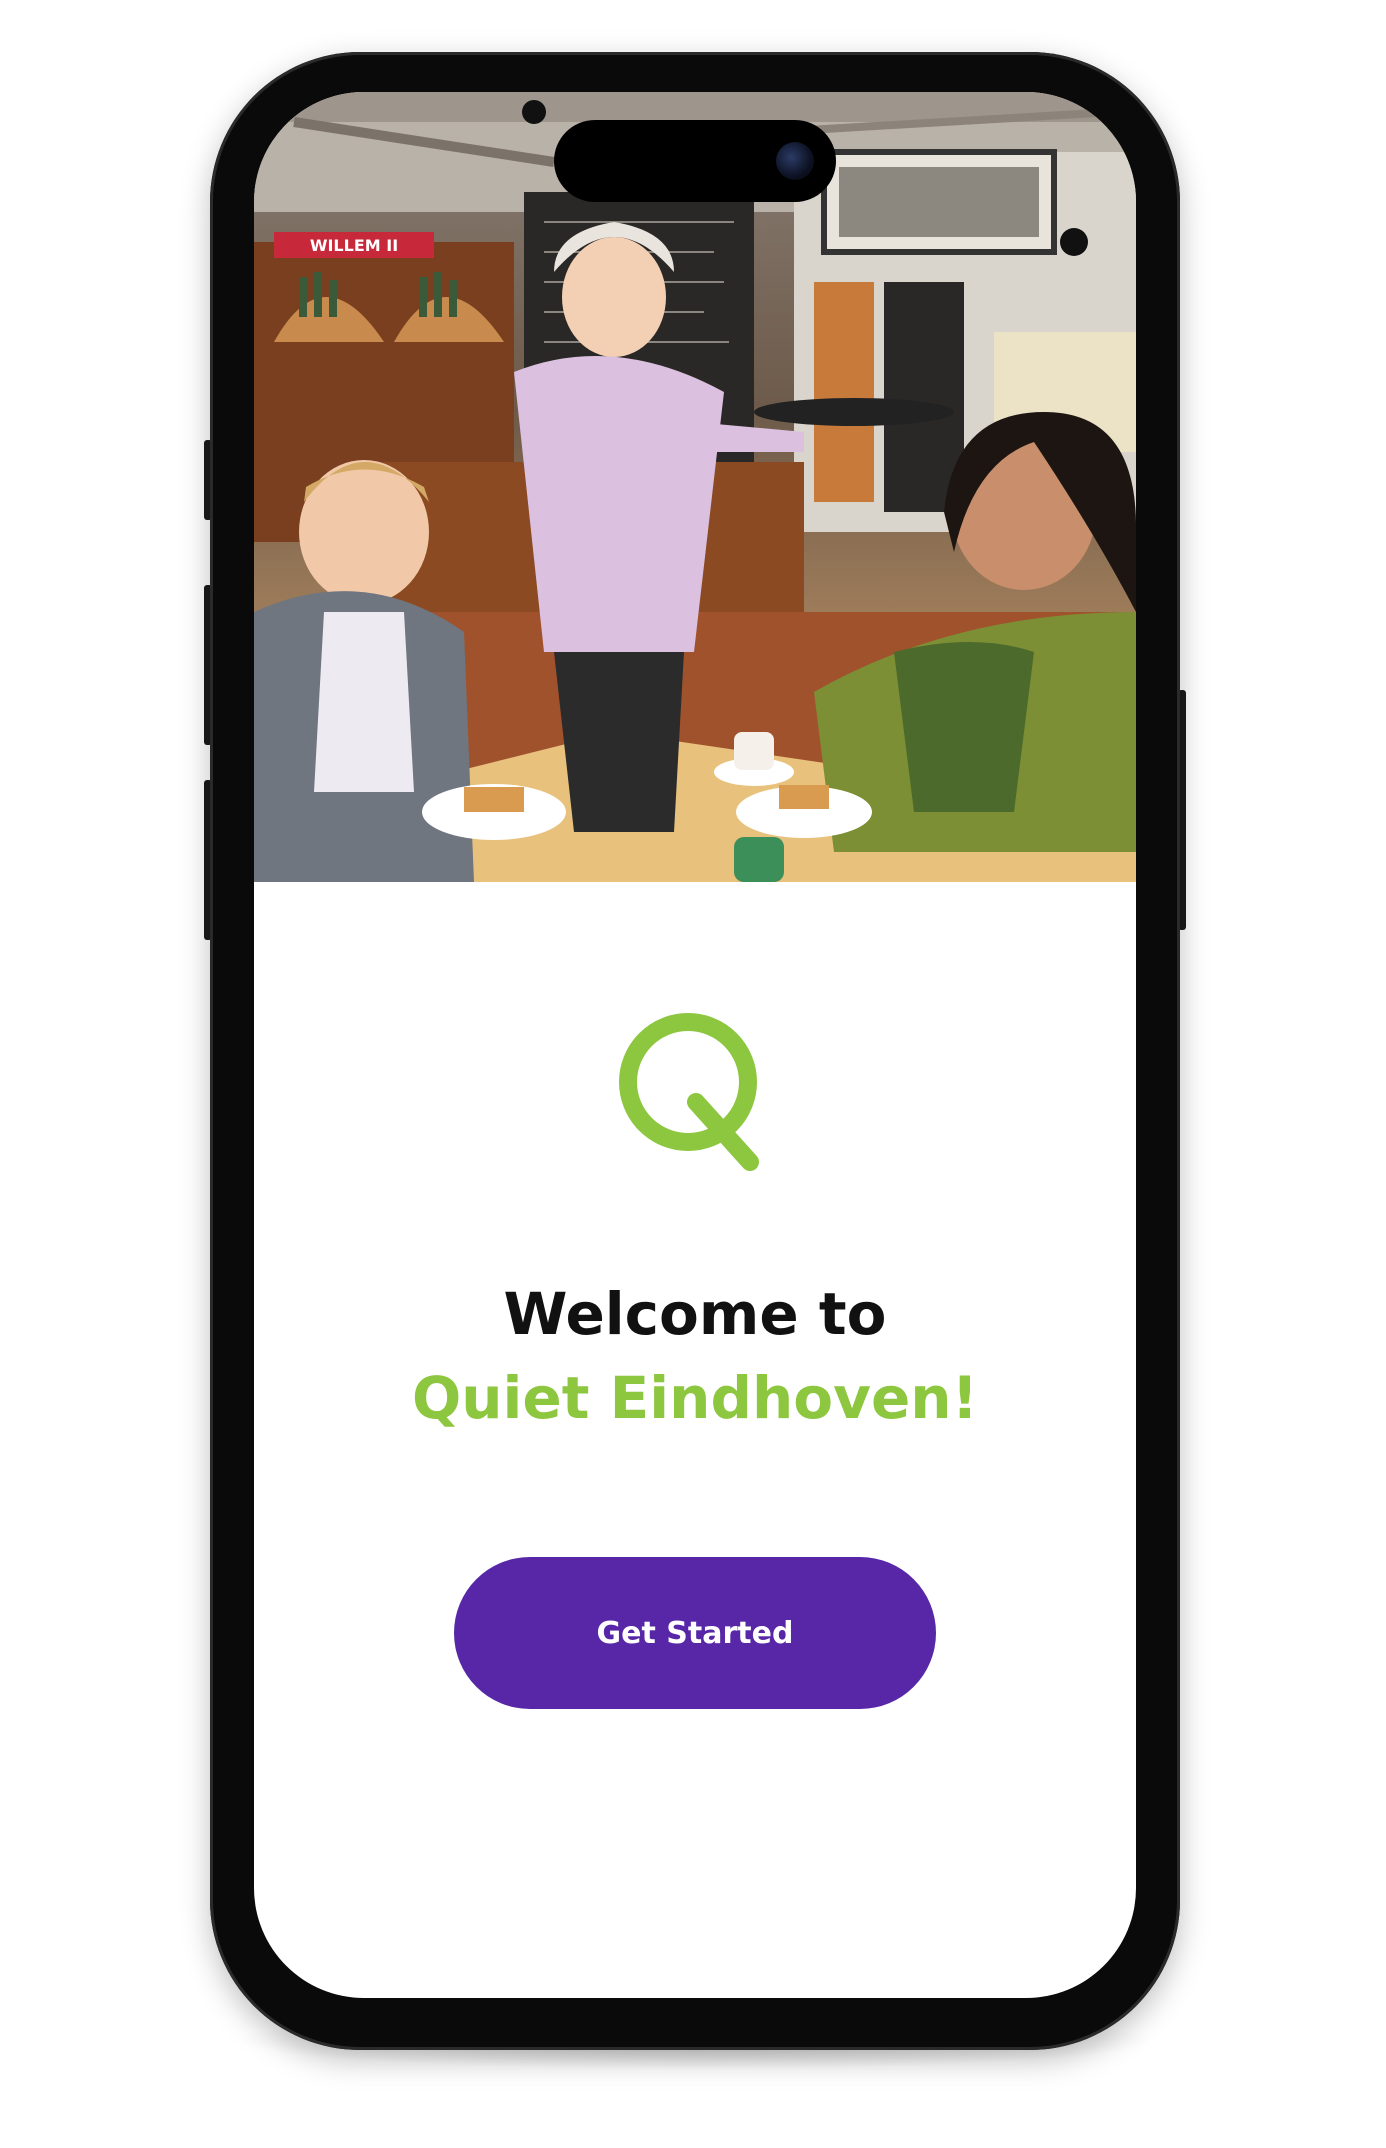  Describe the element at coordinates (695, 1095) in the screenshot. I see `q-logo-icon` at that location.